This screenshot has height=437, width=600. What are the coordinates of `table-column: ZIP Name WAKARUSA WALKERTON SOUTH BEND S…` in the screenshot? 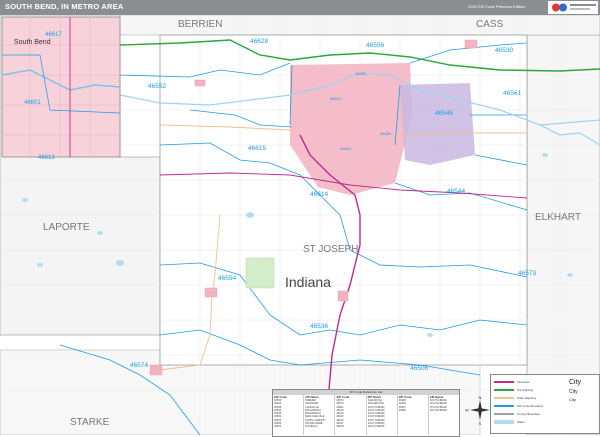 It's located at (382, 415).